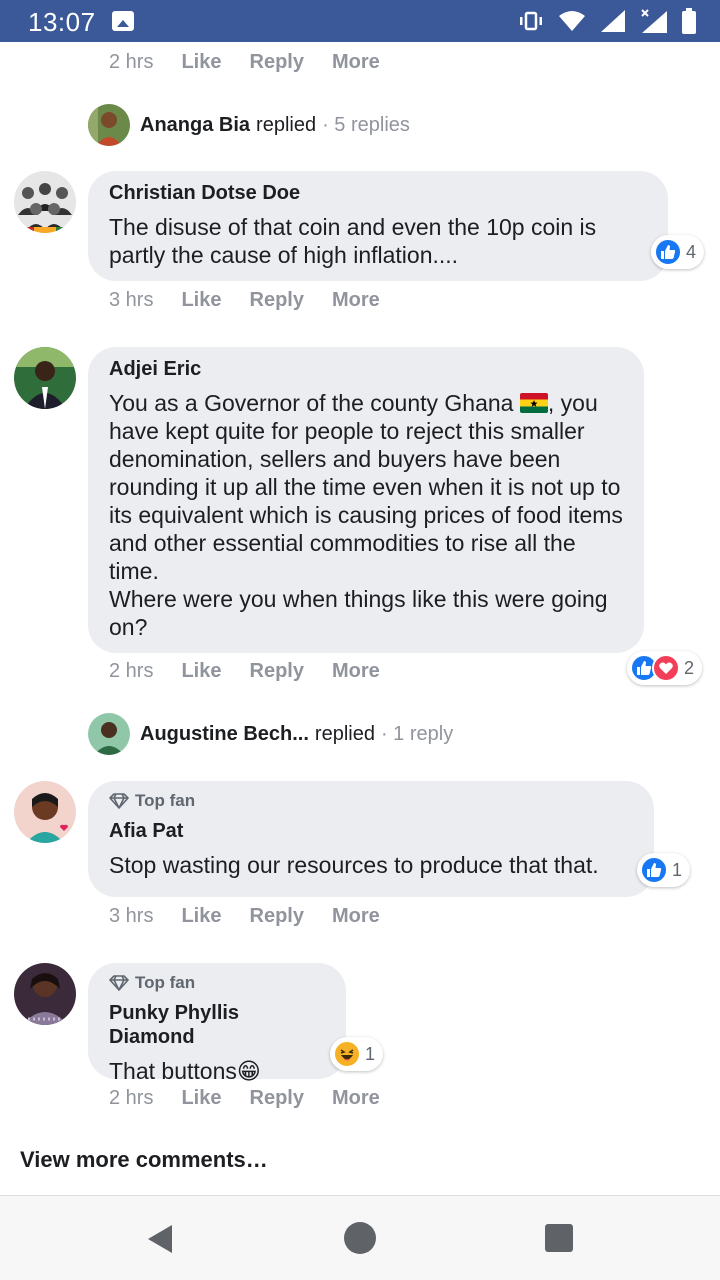 The width and height of the screenshot is (720, 1280). I want to click on navigation-bar, so click(360, 1238).